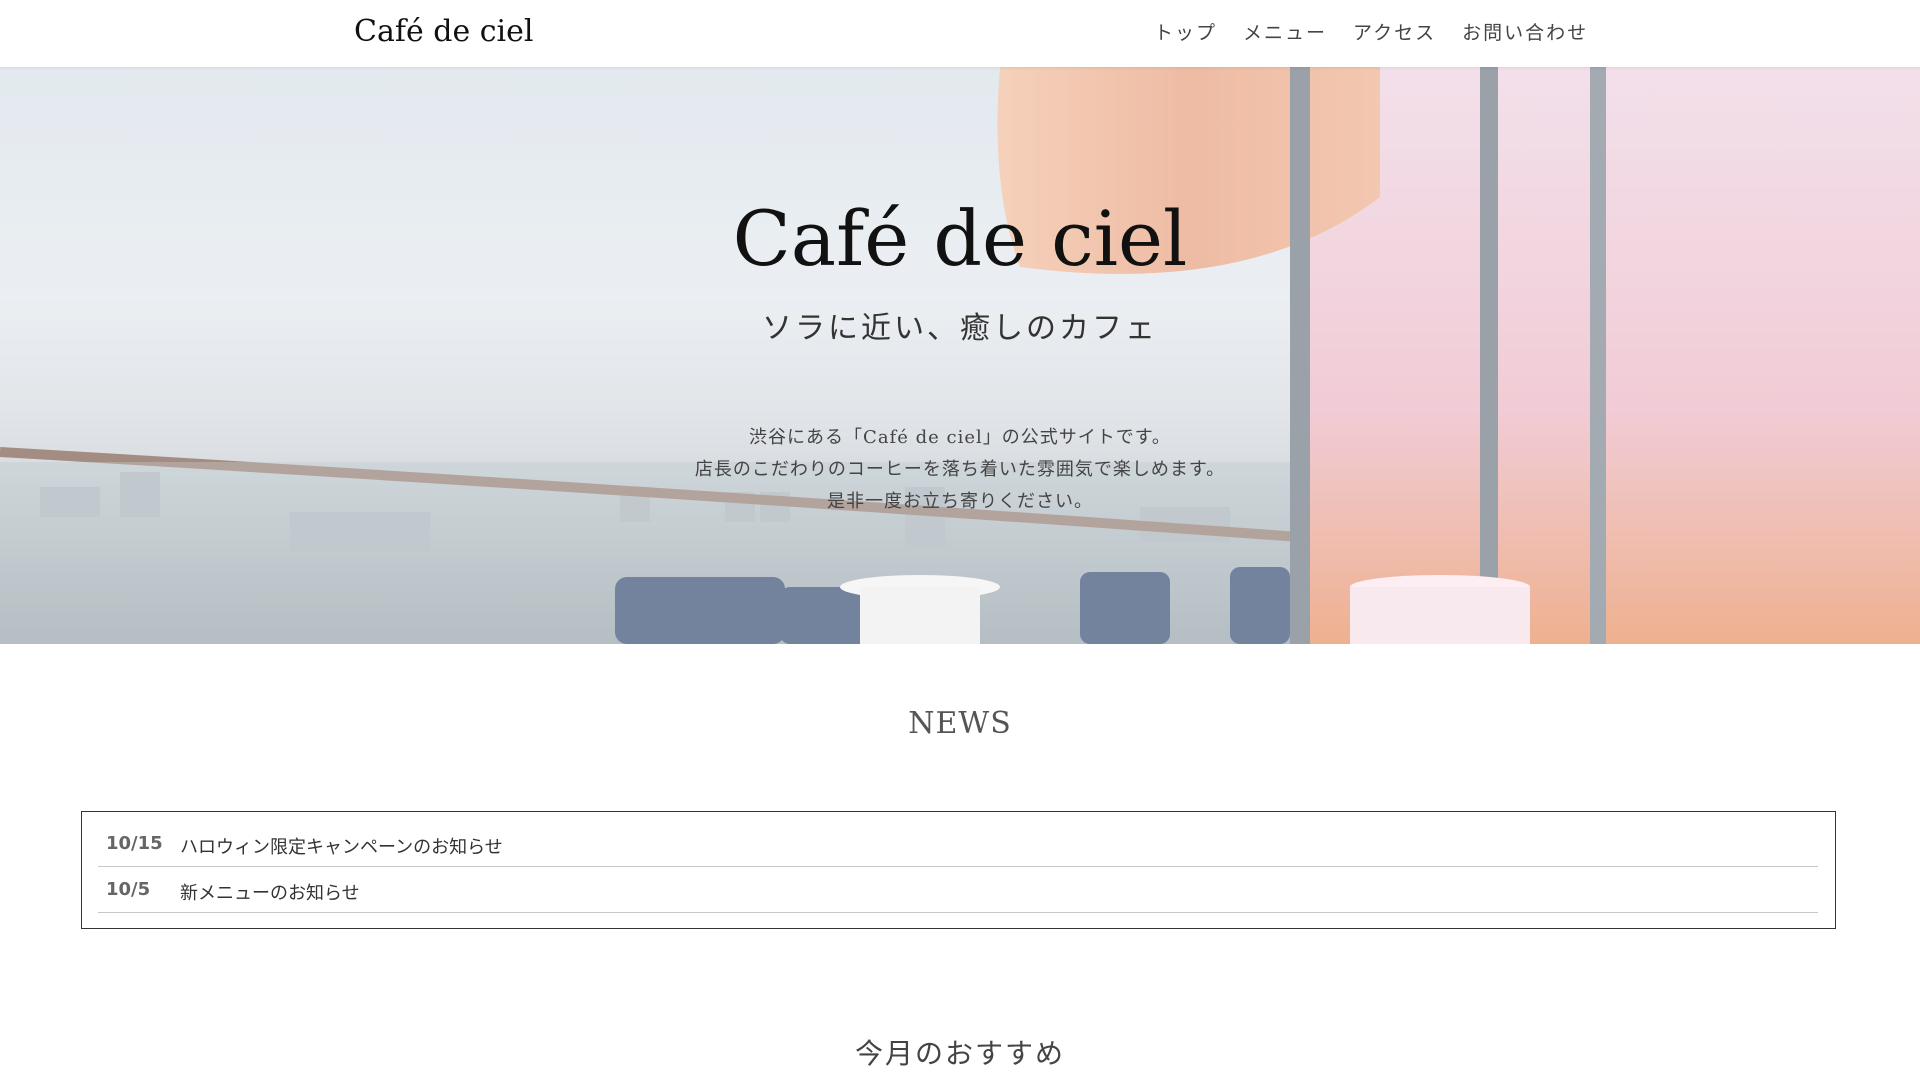  I want to click on nav-item-menu: メニュー, so click(1285, 31).